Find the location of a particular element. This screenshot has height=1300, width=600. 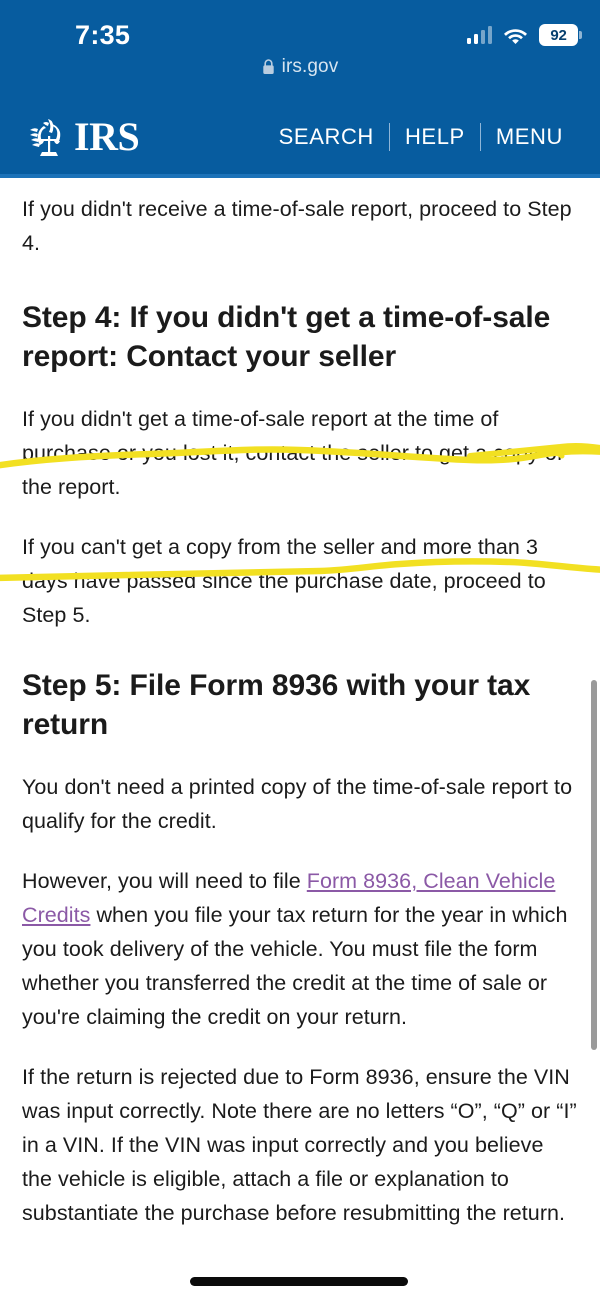

cellular-bars-icon is located at coordinates (479, 35).